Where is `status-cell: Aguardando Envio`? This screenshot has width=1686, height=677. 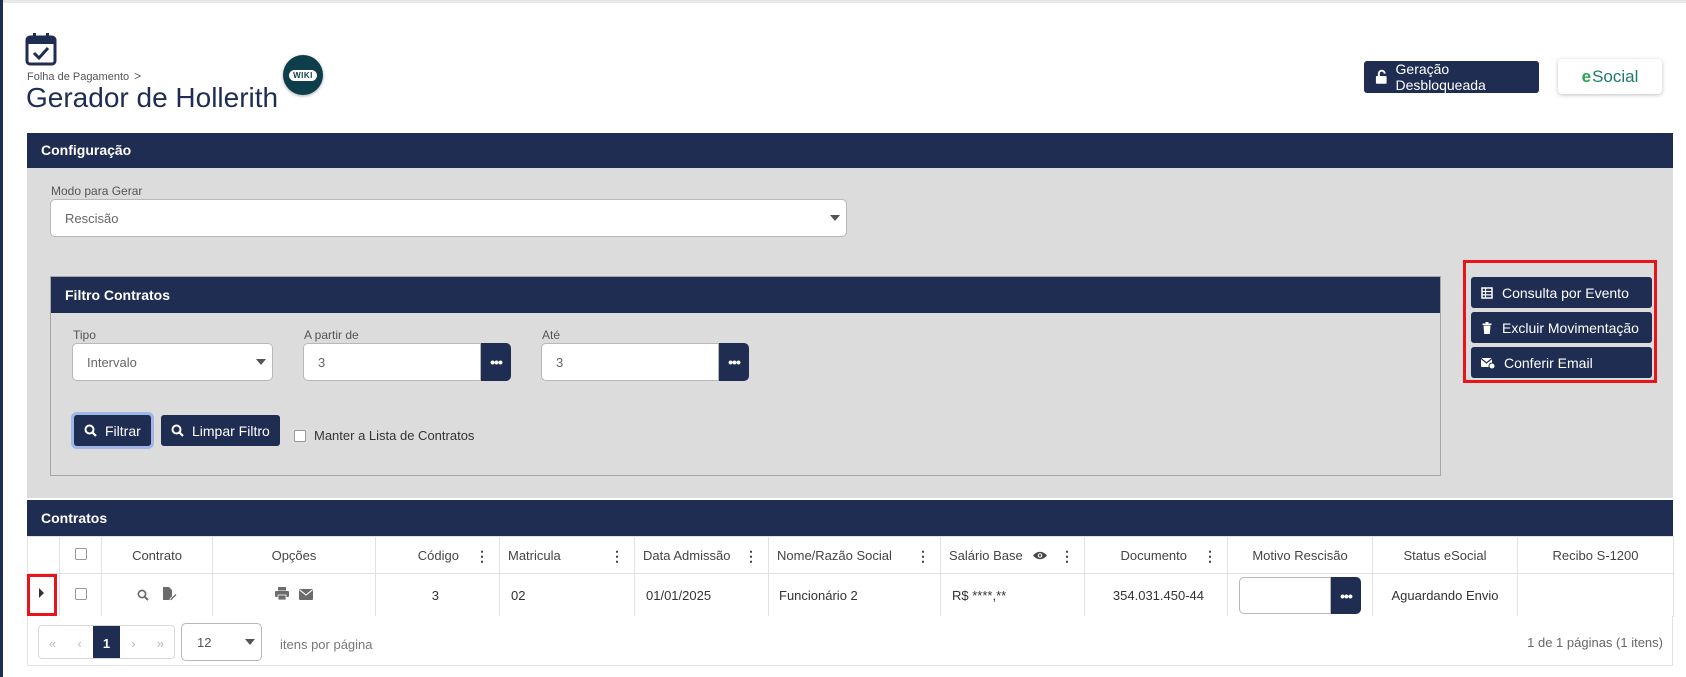
status-cell: Aguardando Envio is located at coordinates (1445, 595).